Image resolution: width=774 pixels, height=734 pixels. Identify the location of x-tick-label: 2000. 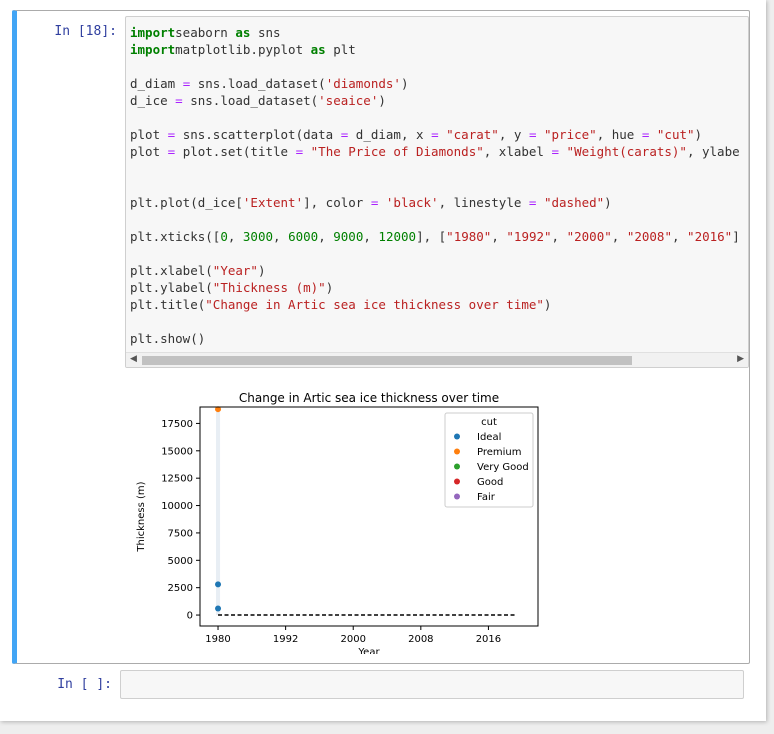
(353, 639).